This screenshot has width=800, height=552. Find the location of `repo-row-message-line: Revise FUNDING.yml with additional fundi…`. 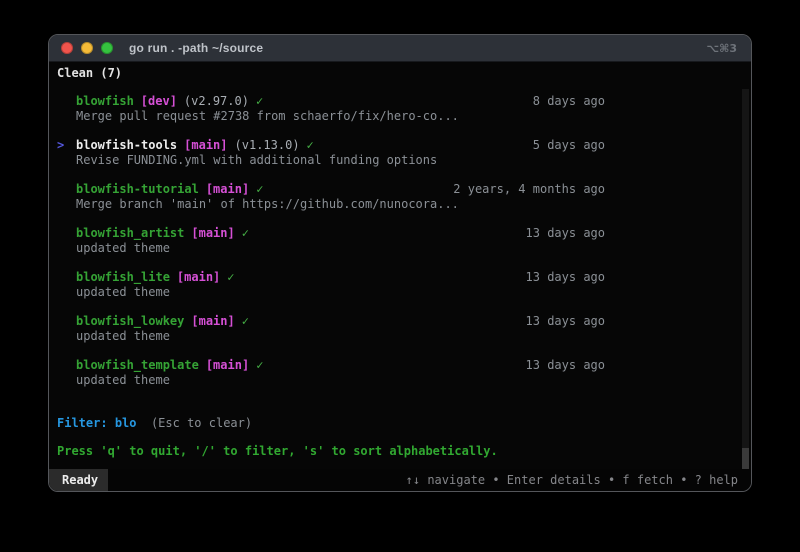

repo-row-message-line: Revise FUNDING.yml with additional fundi… is located at coordinates (331, 160).